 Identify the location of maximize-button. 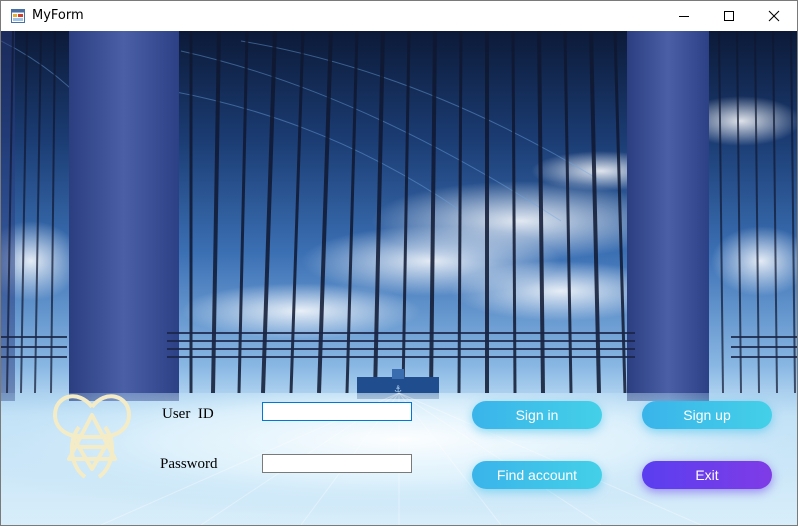
(729, 16).